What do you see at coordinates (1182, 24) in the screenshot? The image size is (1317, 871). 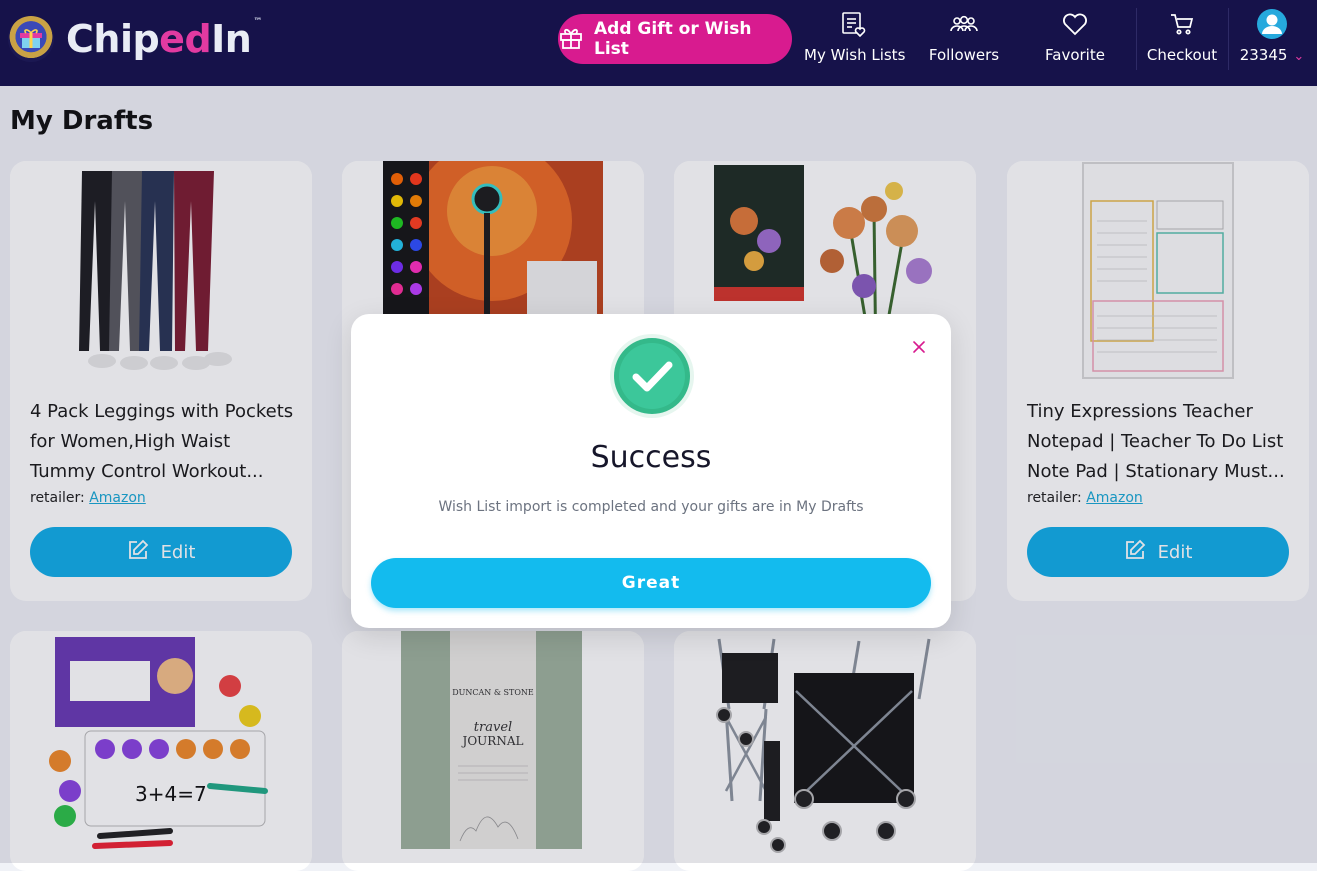 I see `cart-icon` at bounding box center [1182, 24].